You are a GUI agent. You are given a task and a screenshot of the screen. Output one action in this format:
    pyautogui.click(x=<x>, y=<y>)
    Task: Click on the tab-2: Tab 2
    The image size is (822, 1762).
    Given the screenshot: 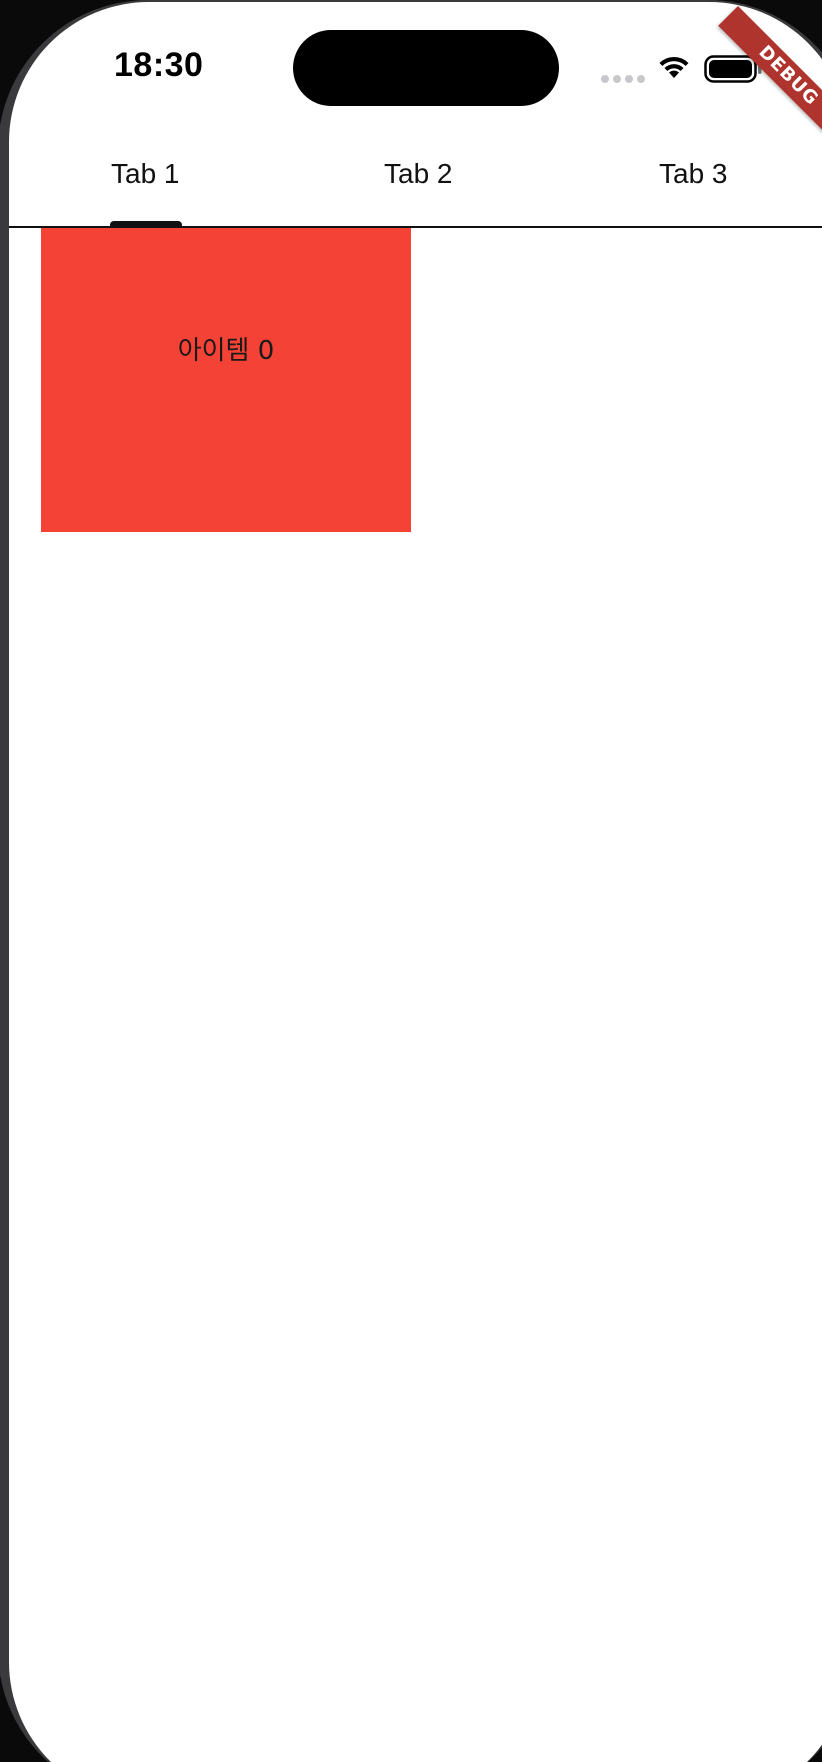 What is the action you would take?
    pyautogui.click(x=418, y=174)
    